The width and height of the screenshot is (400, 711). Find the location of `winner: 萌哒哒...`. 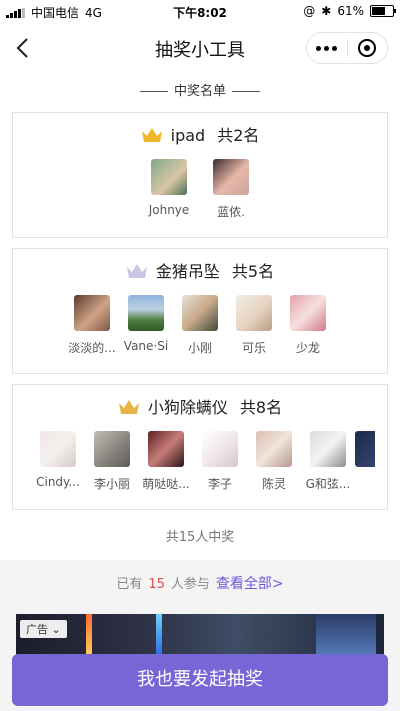

winner: 萌哒哒... is located at coordinates (166, 461).